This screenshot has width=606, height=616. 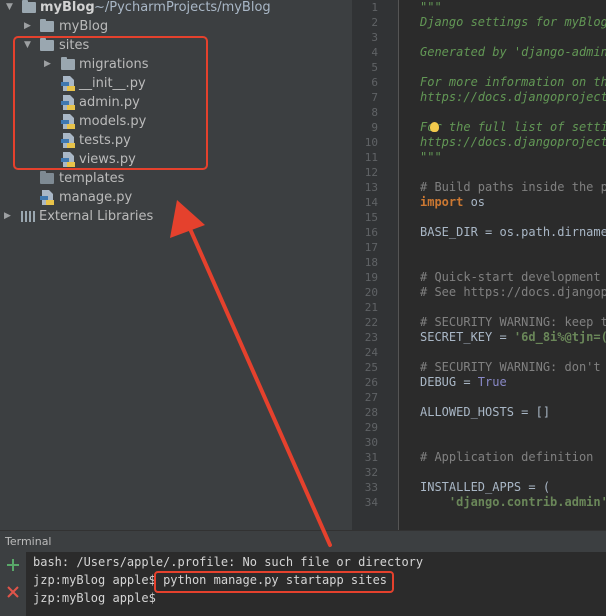 What do you see at coordinates (374, 7) in the screenshot?
I see `line-number: 1` at bounding box center [374, 7].